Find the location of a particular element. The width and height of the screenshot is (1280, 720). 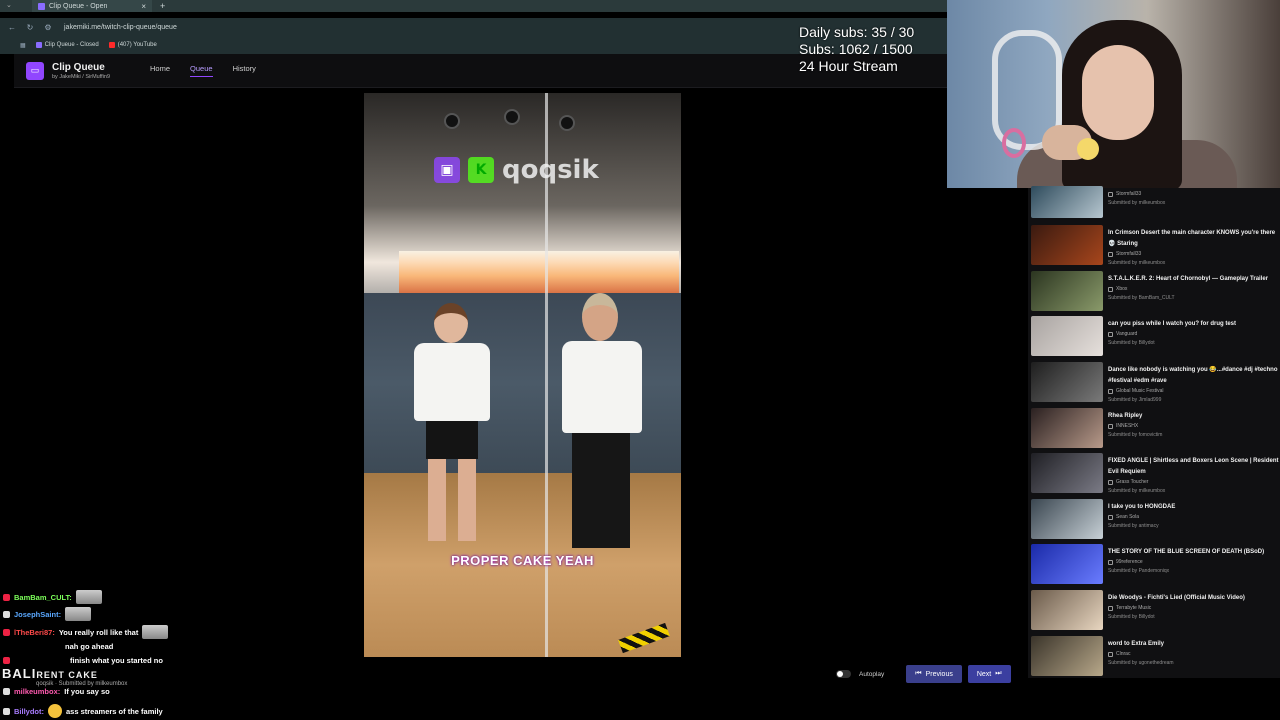

app-byline: by JakeMiki / SirMuffin9 is located at coordinates (81, 76).